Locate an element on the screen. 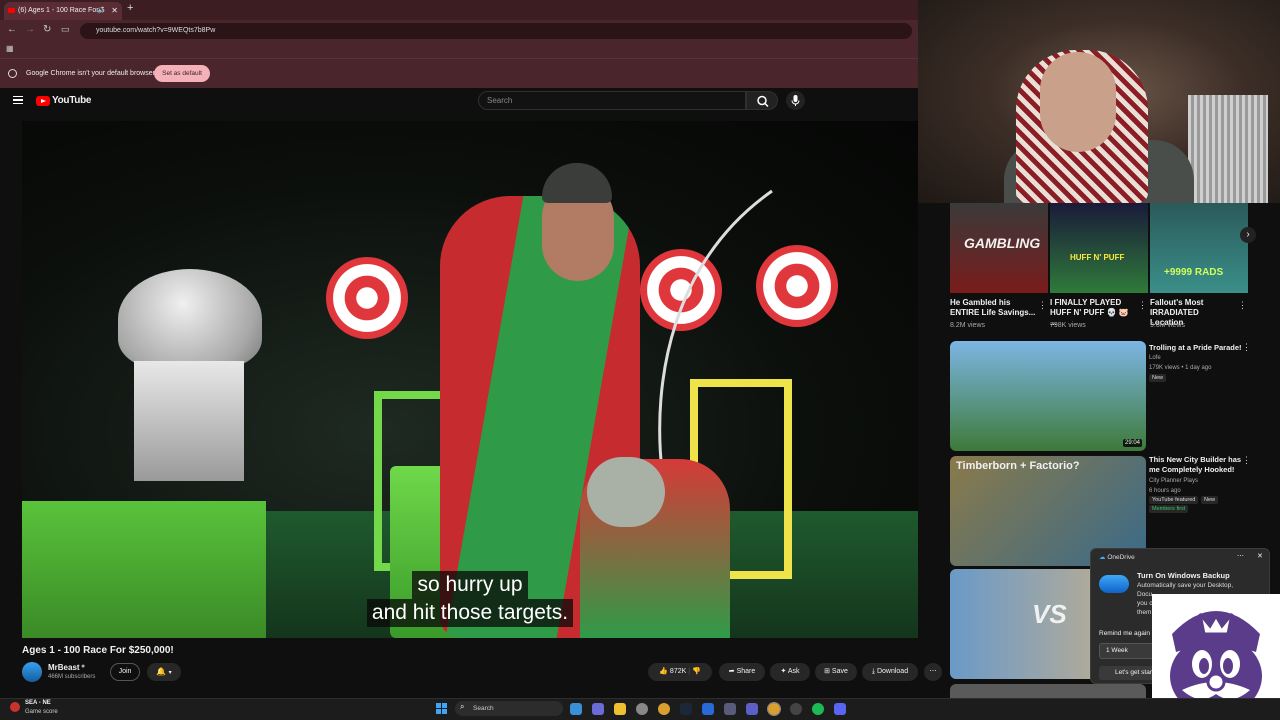 Image resolution: width=1280 pixels, height=720 pixels. remind-interval-value: 1 Week is located at coordinates (1117, 650).